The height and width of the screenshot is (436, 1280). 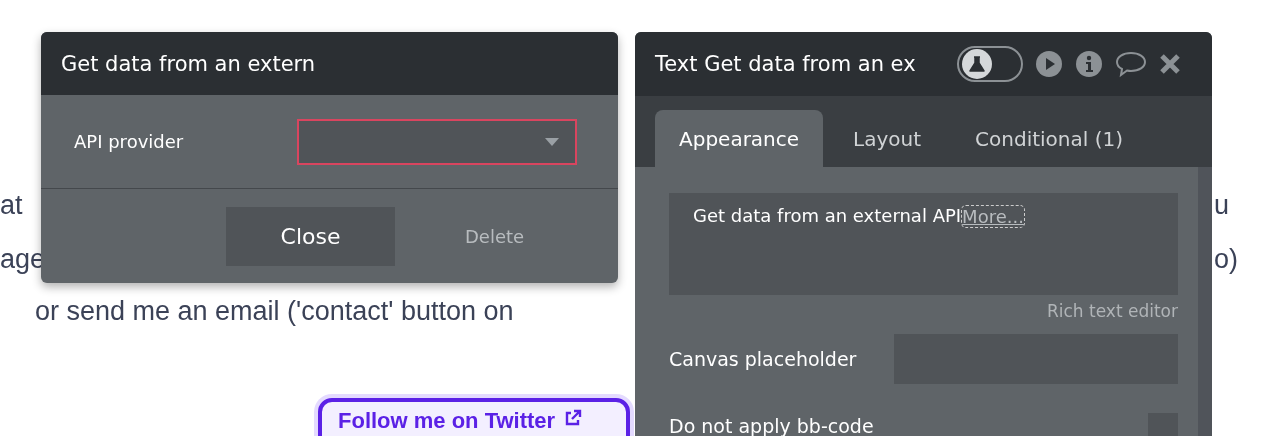 I want to click on close-button: Close, so click(x=310, y=236).